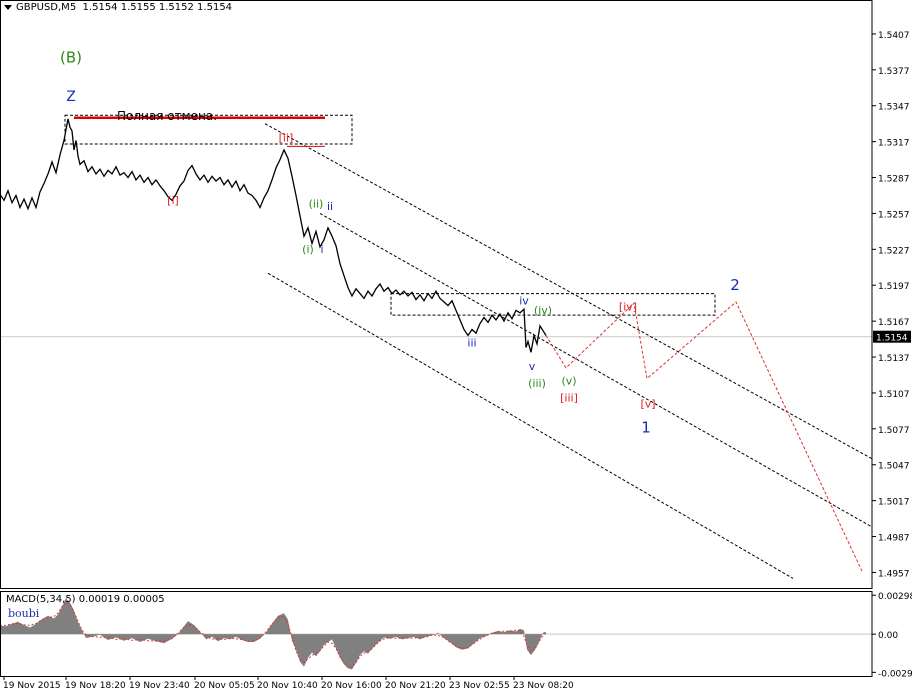  What do you see at coordinates (647, 403) in the screenshot?
I see `wave-label: [v]` at bounding box center [647, 403].